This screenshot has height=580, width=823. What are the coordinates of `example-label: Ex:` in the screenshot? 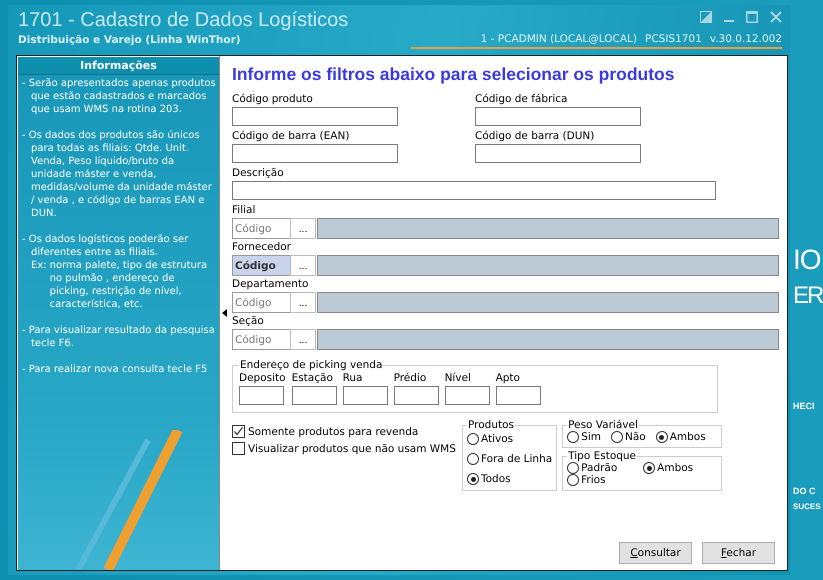 It's located at (39, 266).